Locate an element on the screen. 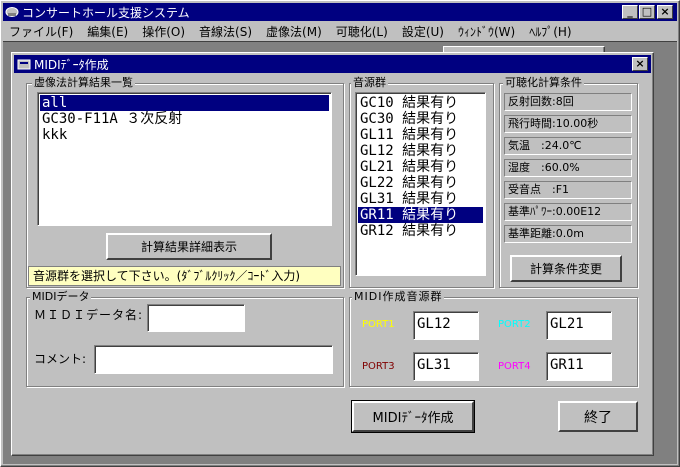 The width and height of the screenshot is (680, 467). menu-file: ファイル(F) is located at coordinates (41, 31).